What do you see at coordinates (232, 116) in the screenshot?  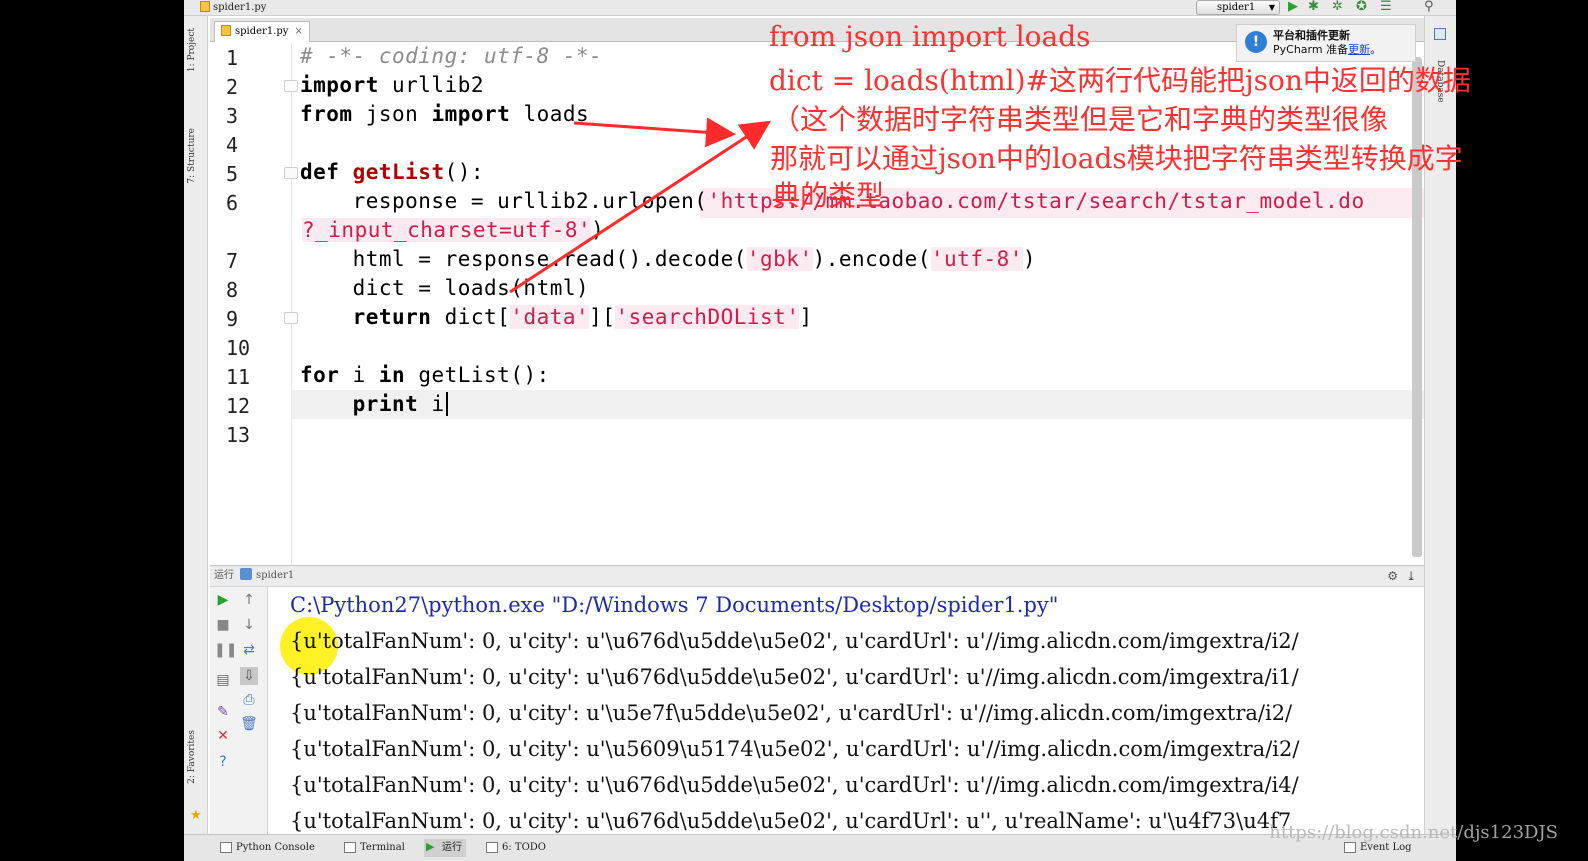 I see `line-number: 3` at bounding box center [232, 116].